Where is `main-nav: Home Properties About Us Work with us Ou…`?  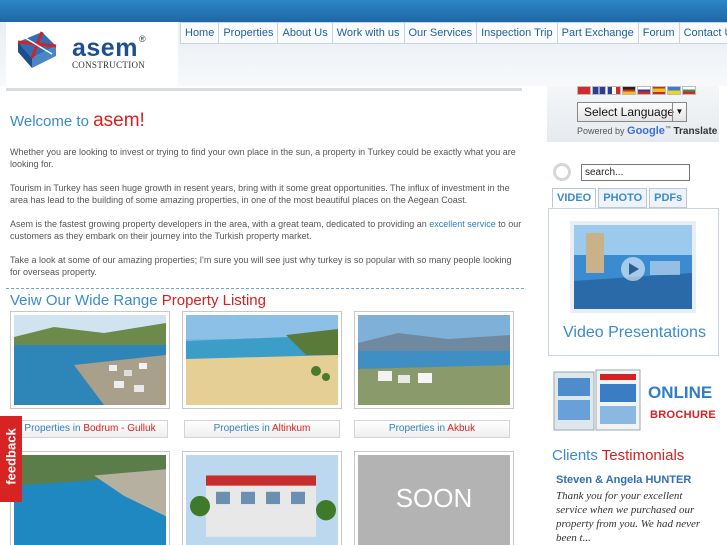
main-nav: Home Properties About Us Work with us Ou… is located at coordinates (453, 33).